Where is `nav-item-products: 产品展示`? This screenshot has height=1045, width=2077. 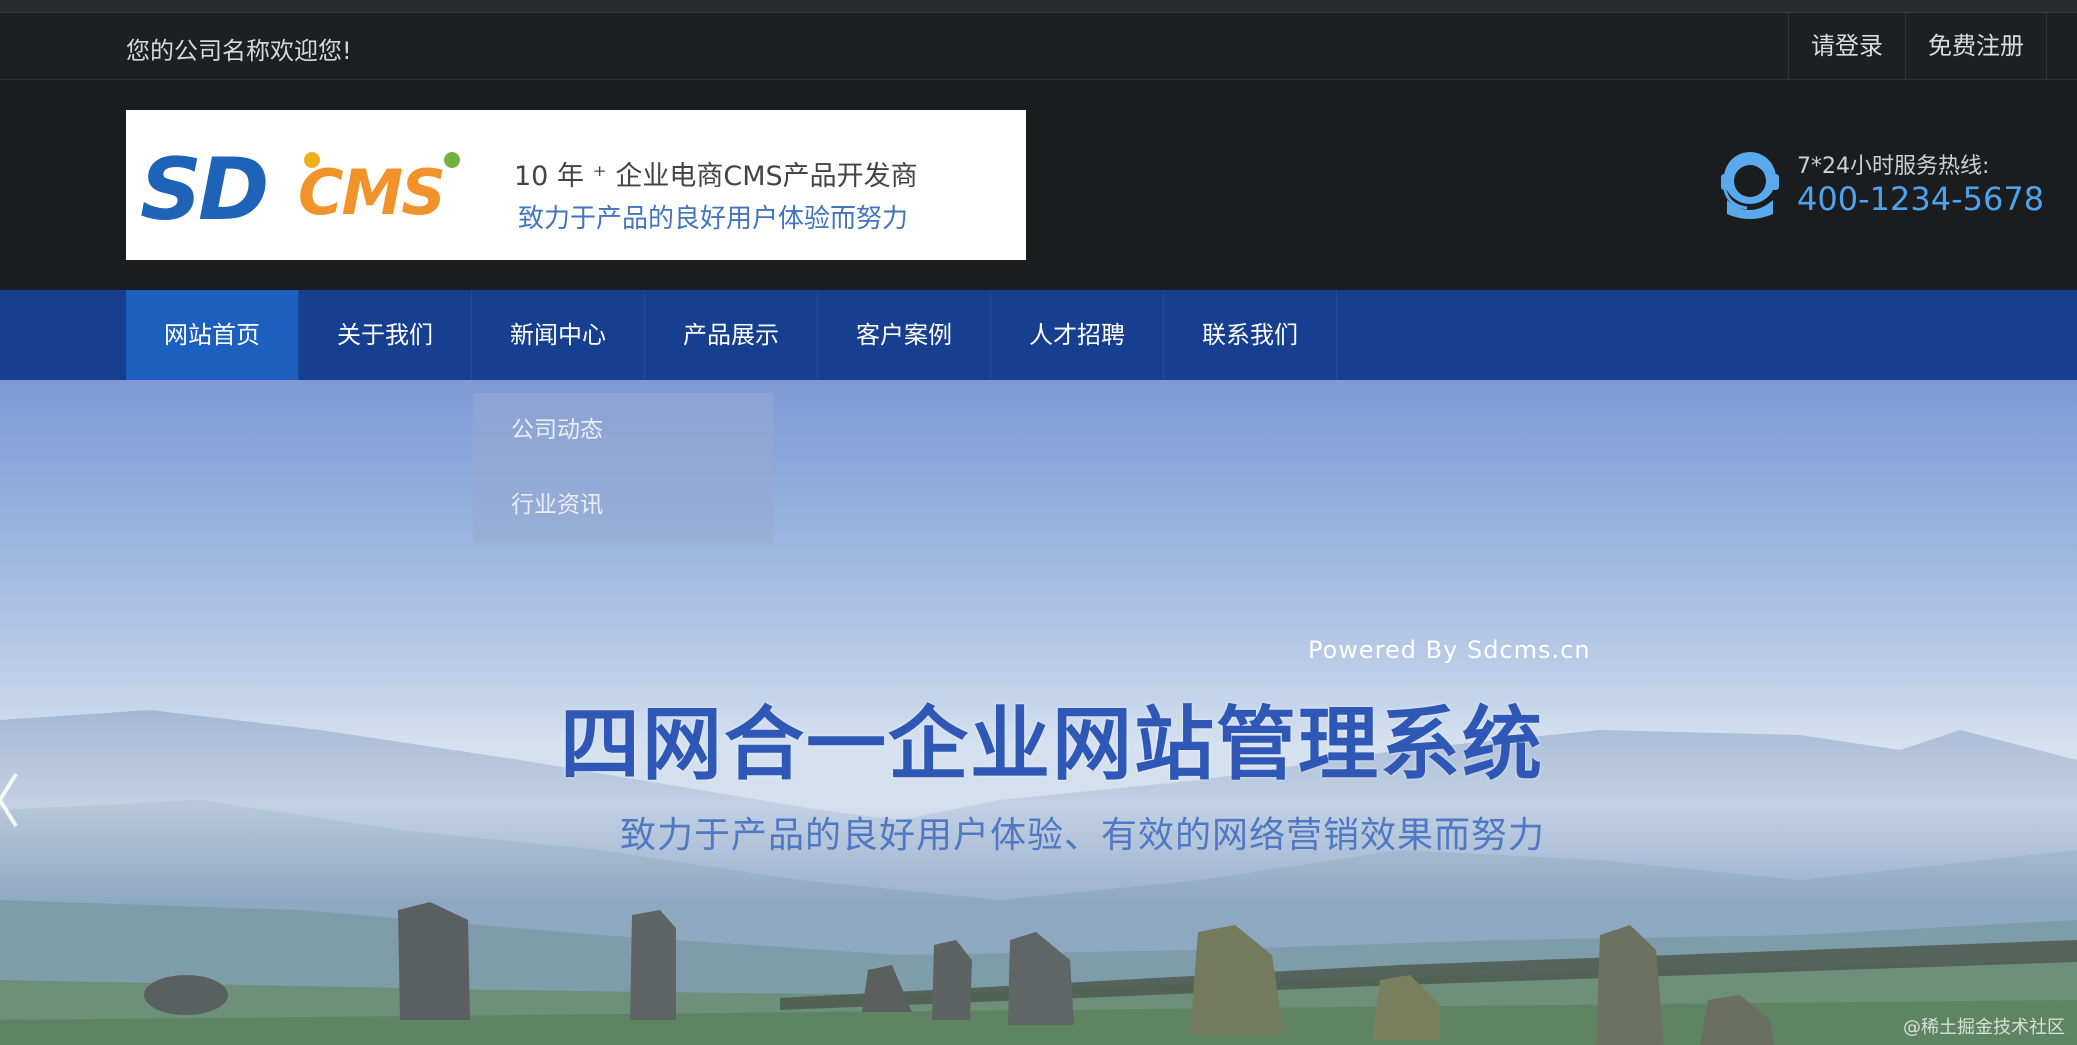
nav-item-products: 产品展示 is located at coordinates (731, 335).